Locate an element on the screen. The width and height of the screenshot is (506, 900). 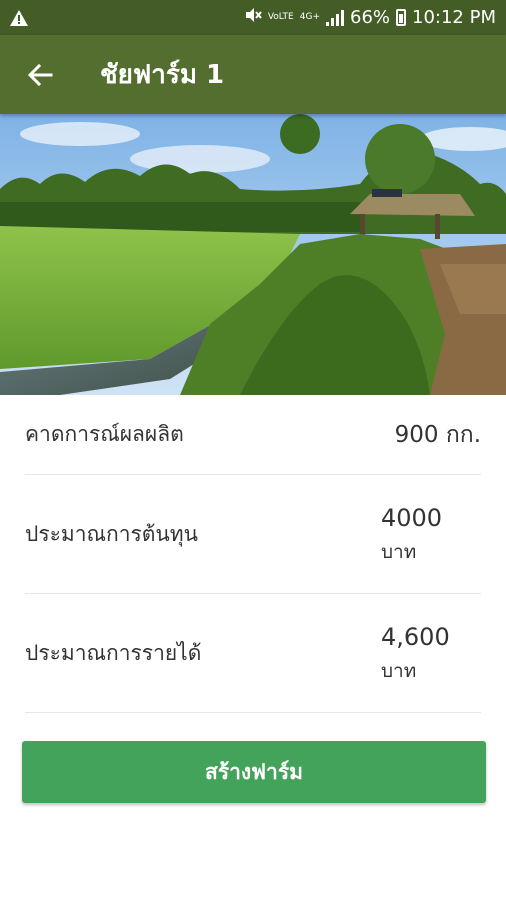
list-item-expected-yield: คาดการณ์ผลผลิต 900 กก. is located at coordinates (253, 435).